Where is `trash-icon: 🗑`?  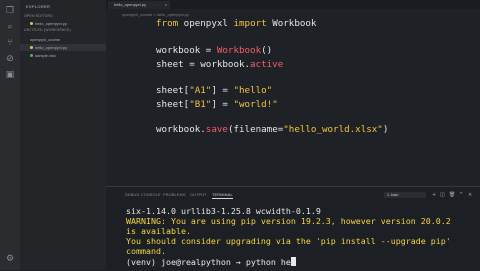
trash-icon: 🗑 is located at coordinates (452, 195).